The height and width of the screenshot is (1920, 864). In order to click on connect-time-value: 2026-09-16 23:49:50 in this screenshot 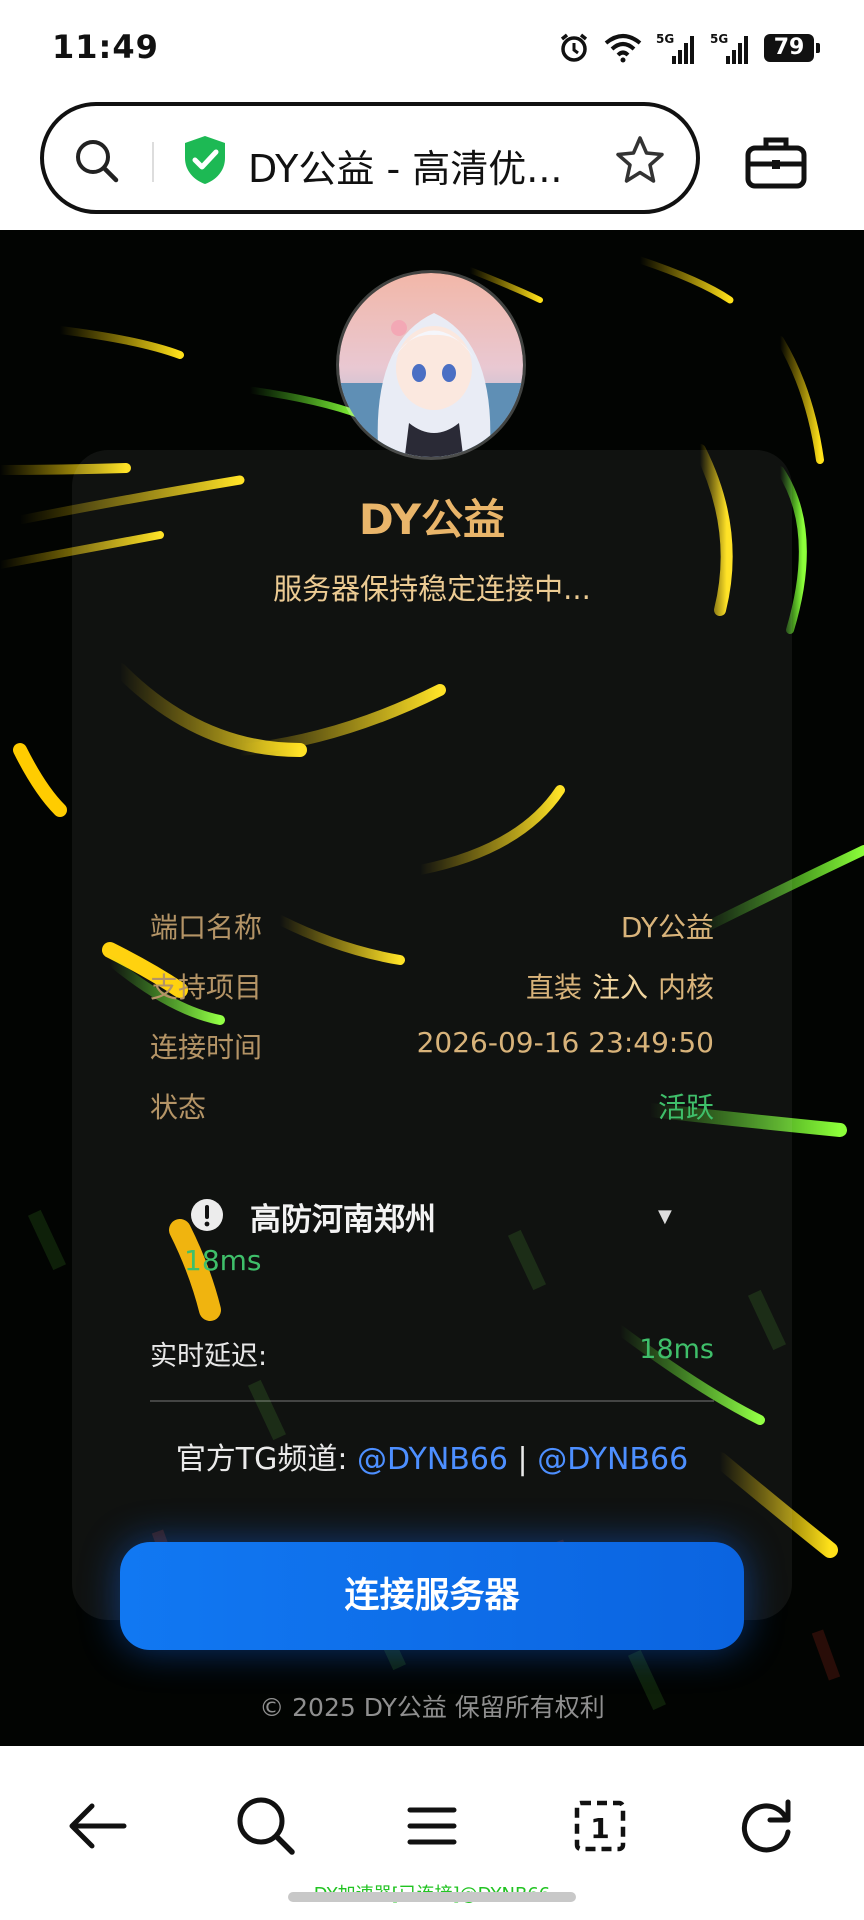, I will do `click(565, 1042)`.